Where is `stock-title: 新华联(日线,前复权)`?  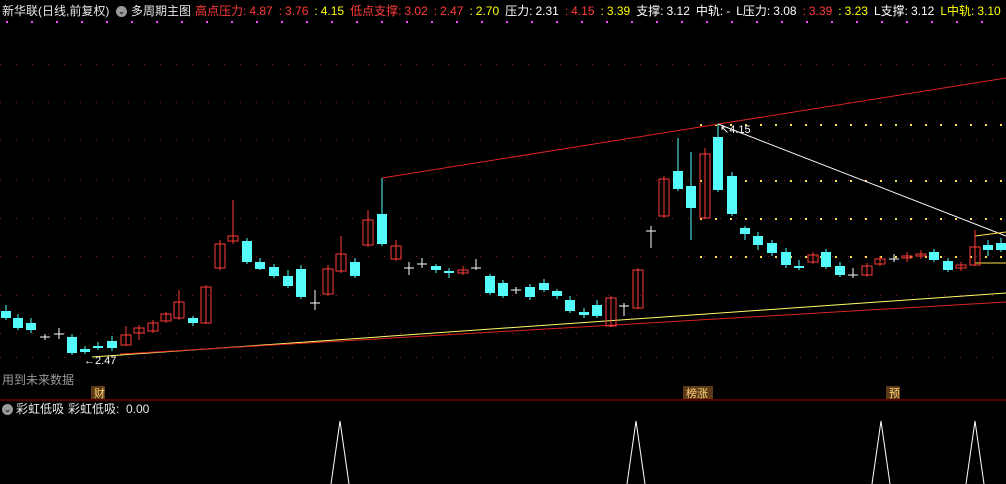 stock-title: 新华联(日线,前复权) is located at coordinates (55, 11).